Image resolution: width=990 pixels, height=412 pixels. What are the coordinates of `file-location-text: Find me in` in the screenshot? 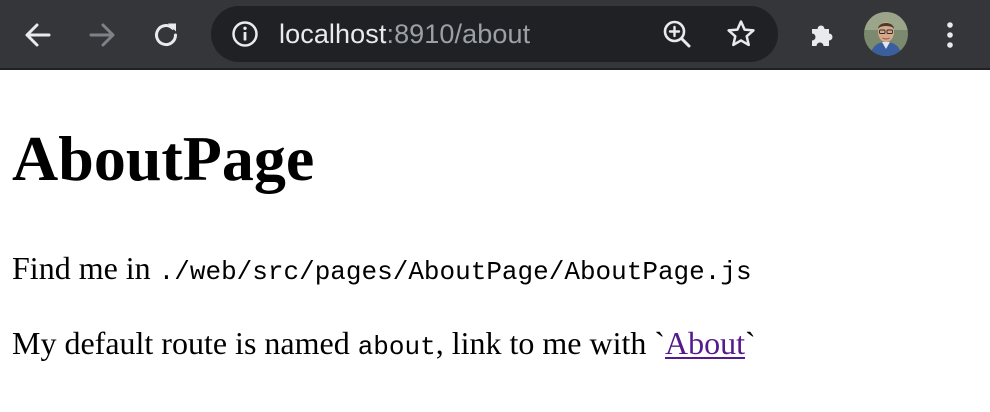 It's located at (85, 268).